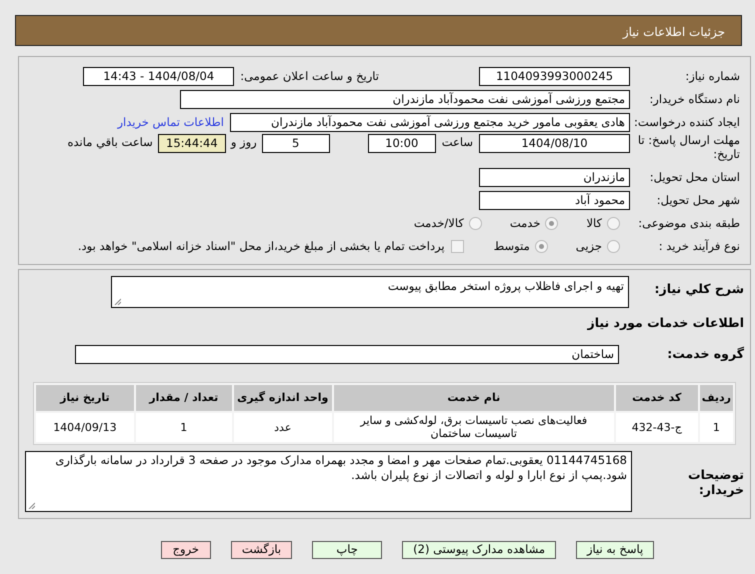 This screenshot has height=574, width=755. Describe the element at coordinates (85, 427) in the screenshot. I see `table-cell: 1404/09/13` at that location.